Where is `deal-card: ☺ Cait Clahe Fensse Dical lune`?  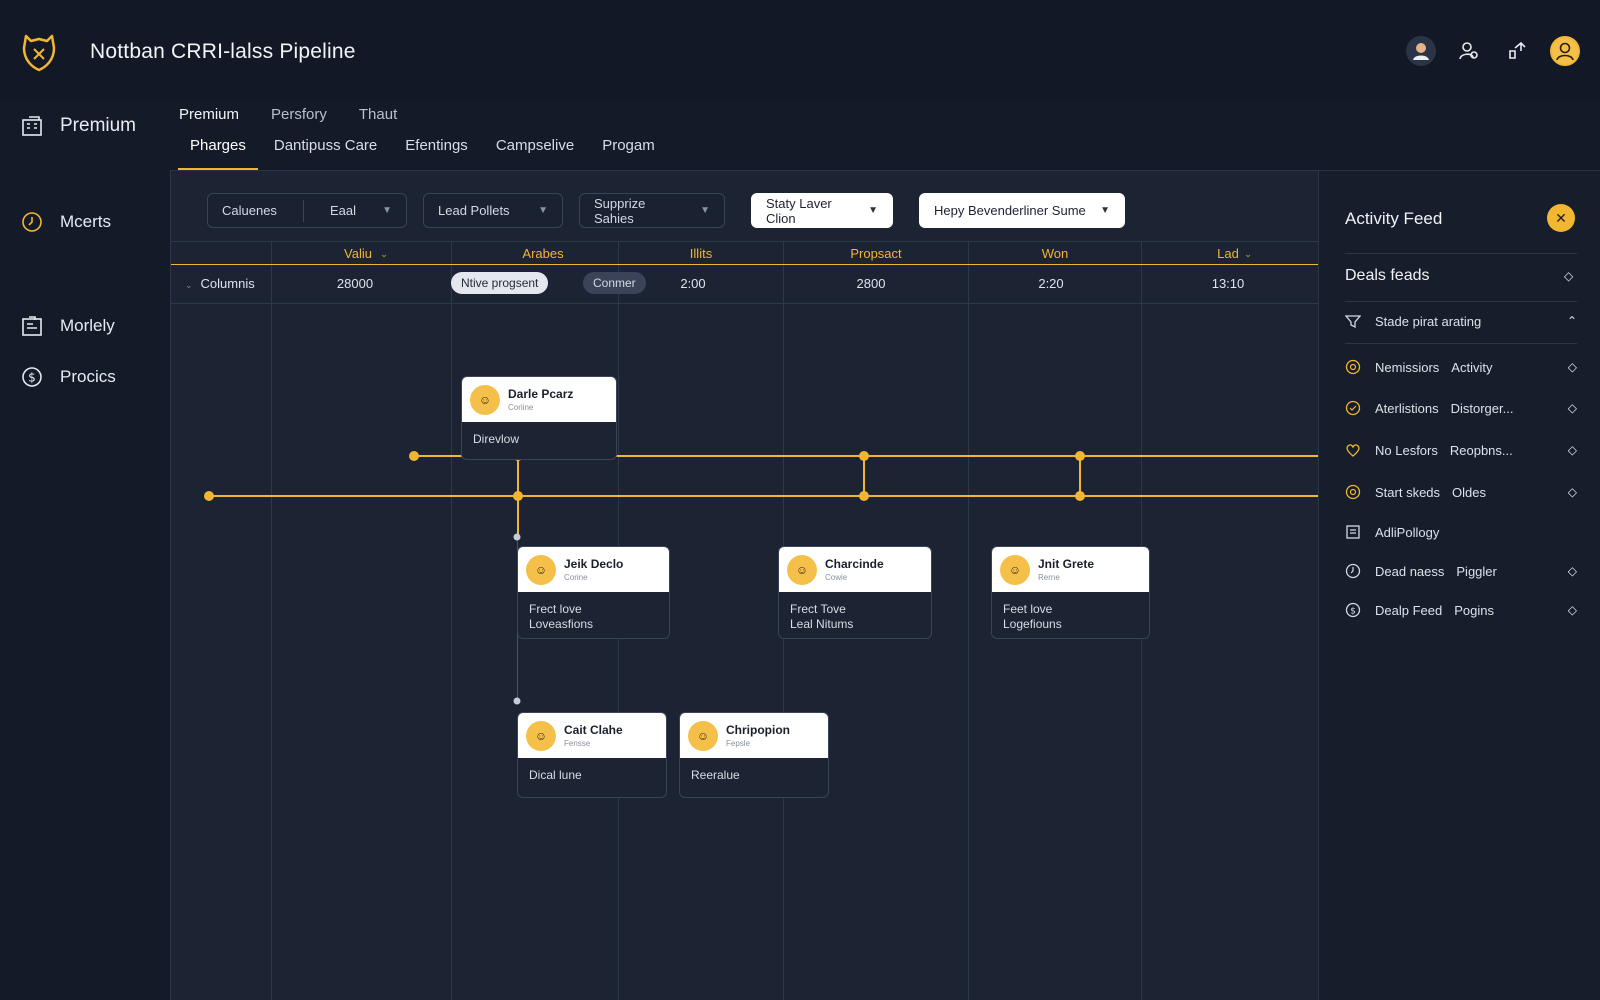
deal-card: ☺ Cait Clahe Fensse Dical lune is located at coordinates (592, 755).